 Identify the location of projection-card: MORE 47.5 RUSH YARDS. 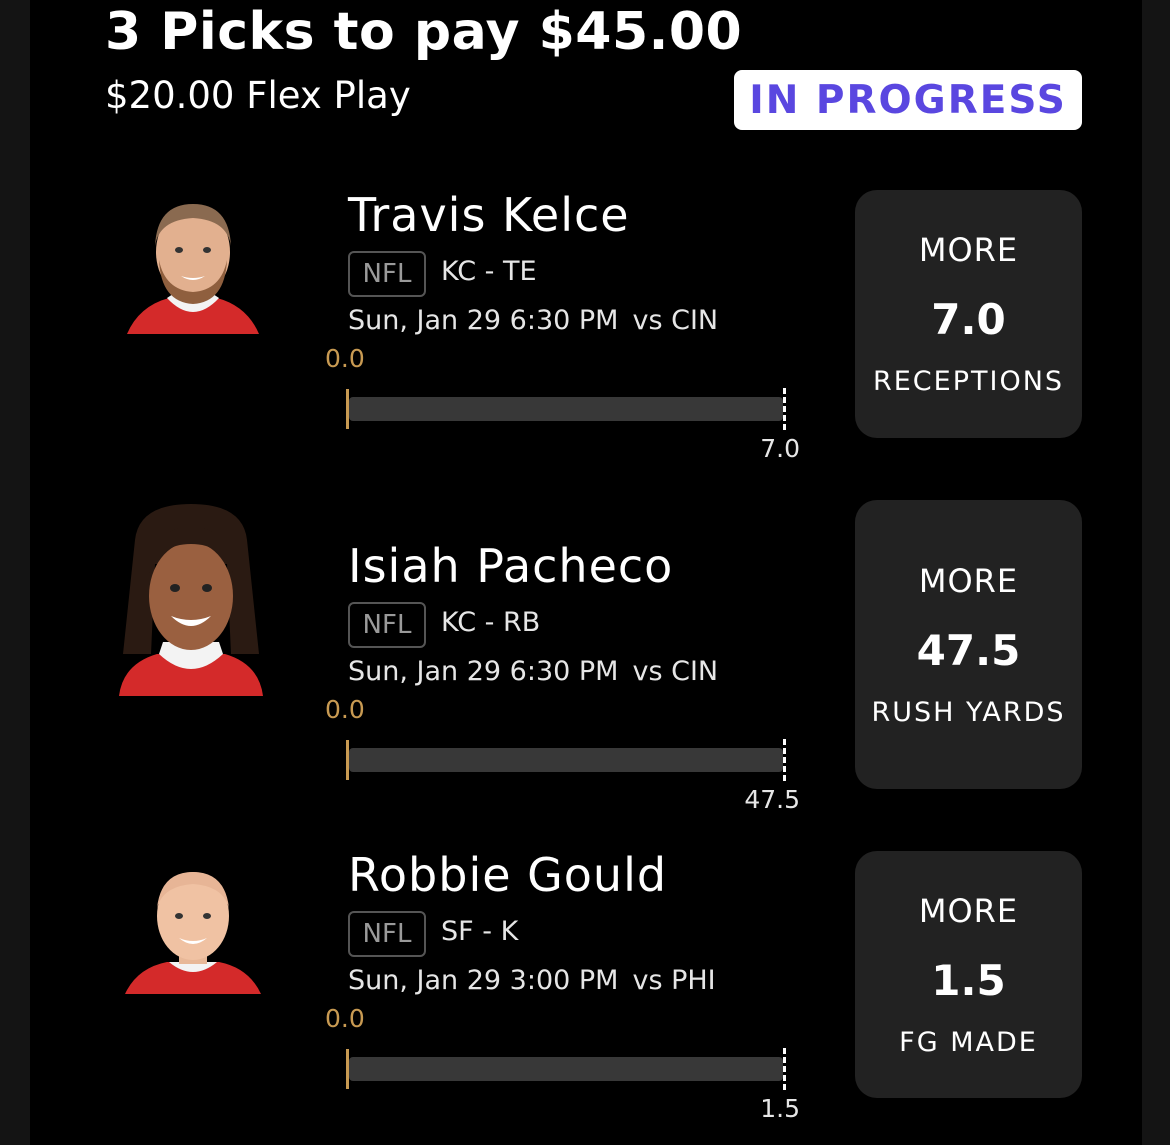
(968, 644).